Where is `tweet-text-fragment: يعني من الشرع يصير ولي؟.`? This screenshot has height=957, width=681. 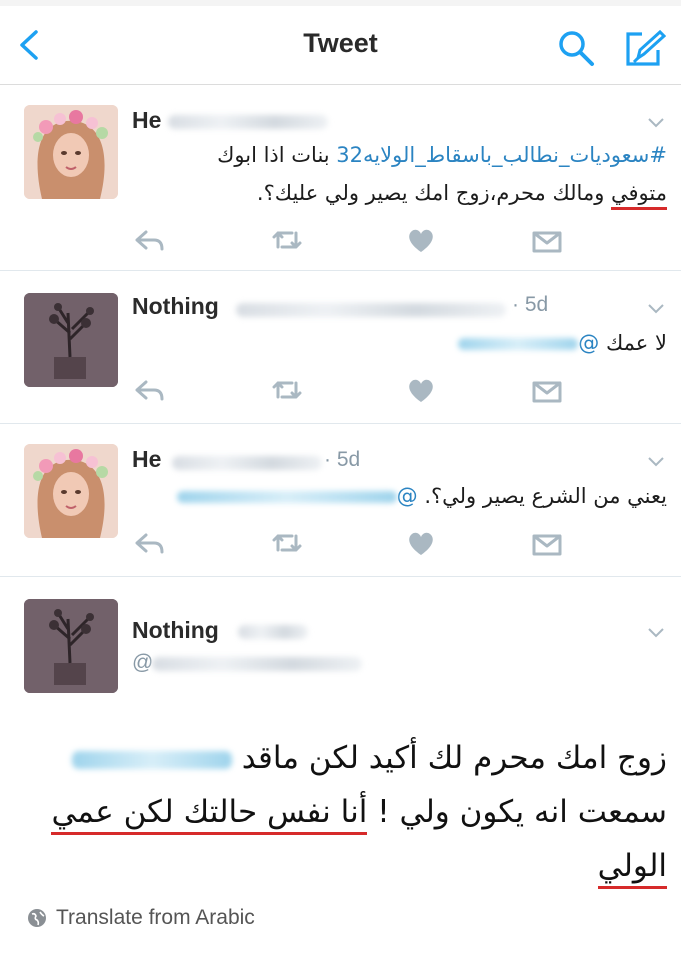 tweet-text-fragment: يعني من الشرع يصير ولي؟. is located at coordinates (545, 496).